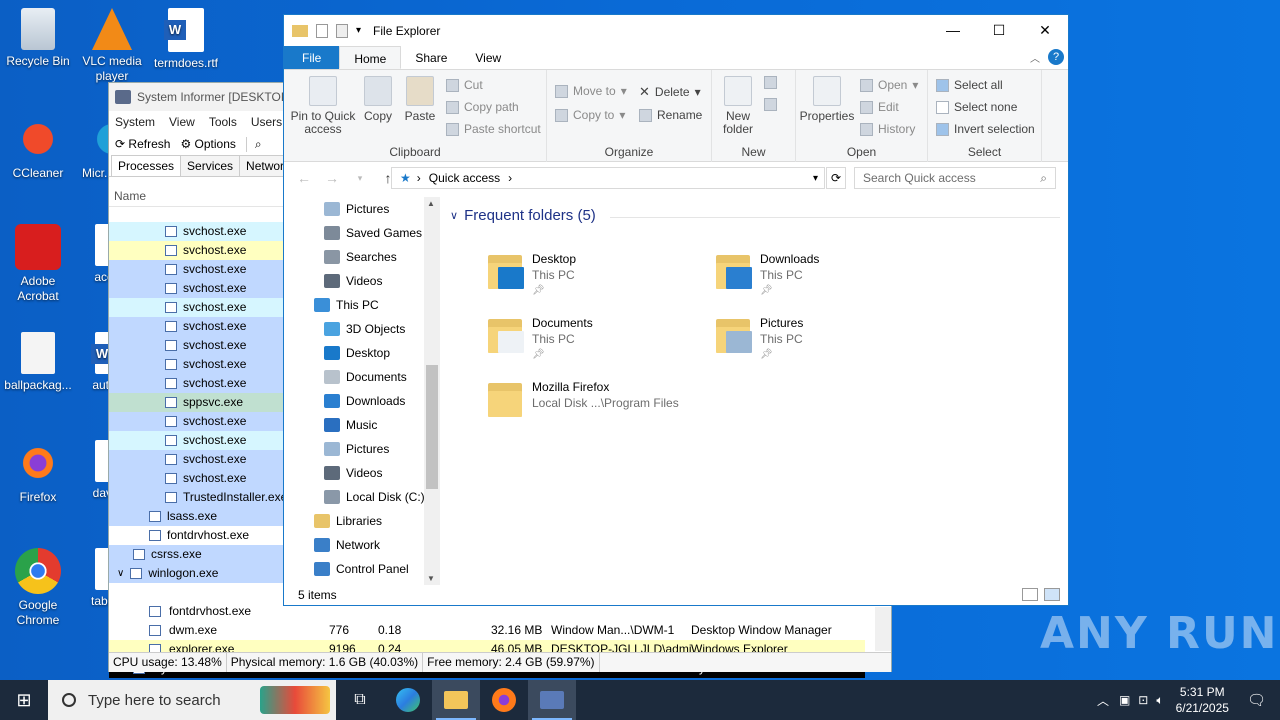 The image size is (1280, 720). Describe the element at coordinates (464, 85) in the screenshot. I see `cut-button: Cut` at that location.